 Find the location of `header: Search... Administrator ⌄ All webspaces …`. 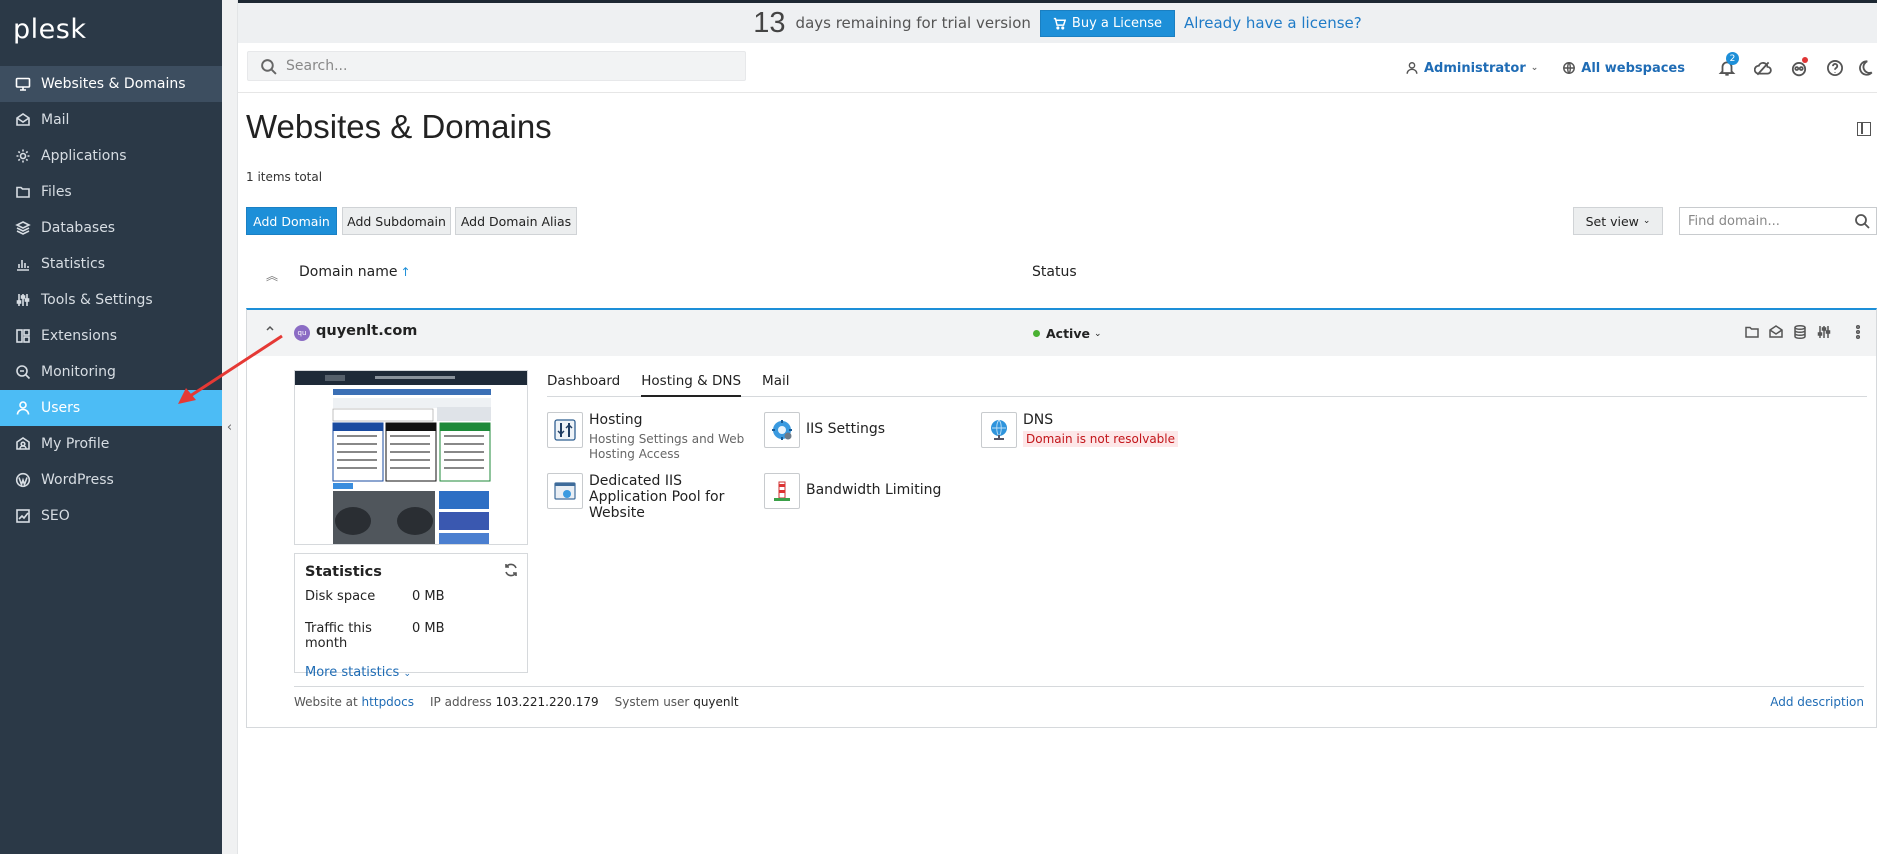

header: Search... Administrator ⌄ All webspaces … is located at coordinates (1057, 68).